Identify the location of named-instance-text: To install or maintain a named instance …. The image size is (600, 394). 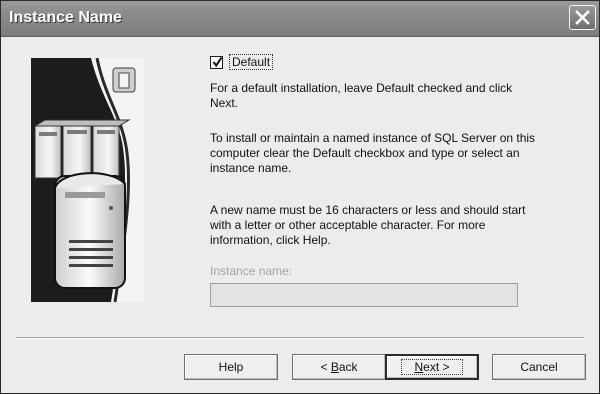
(373, 153).